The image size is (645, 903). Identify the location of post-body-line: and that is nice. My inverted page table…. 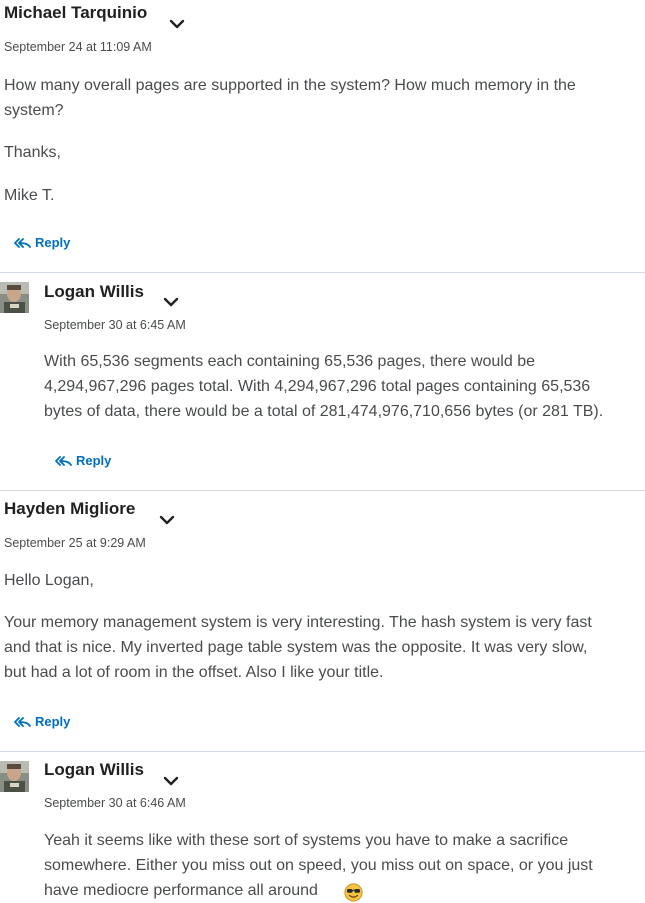
(296, 647).